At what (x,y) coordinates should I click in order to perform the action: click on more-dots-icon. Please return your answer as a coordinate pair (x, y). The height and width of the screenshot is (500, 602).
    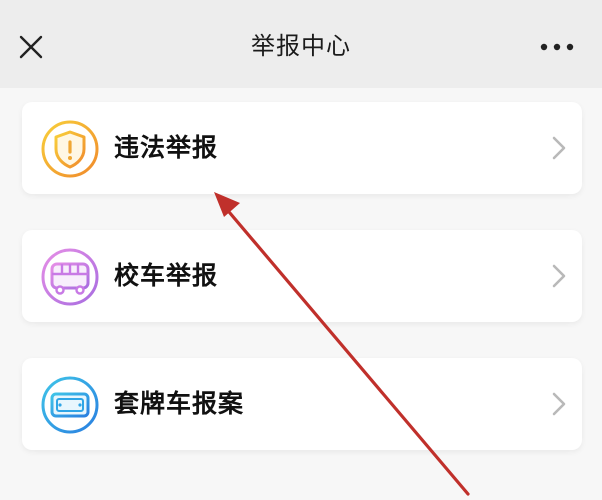
    Looking at the image, I should click on (557, 47).